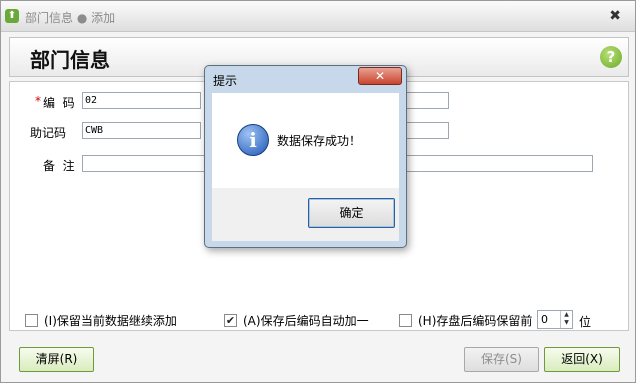 The width and height of the screenshot is (636, 383). I want to click on mnemonic-field-right, so click(425, 130).